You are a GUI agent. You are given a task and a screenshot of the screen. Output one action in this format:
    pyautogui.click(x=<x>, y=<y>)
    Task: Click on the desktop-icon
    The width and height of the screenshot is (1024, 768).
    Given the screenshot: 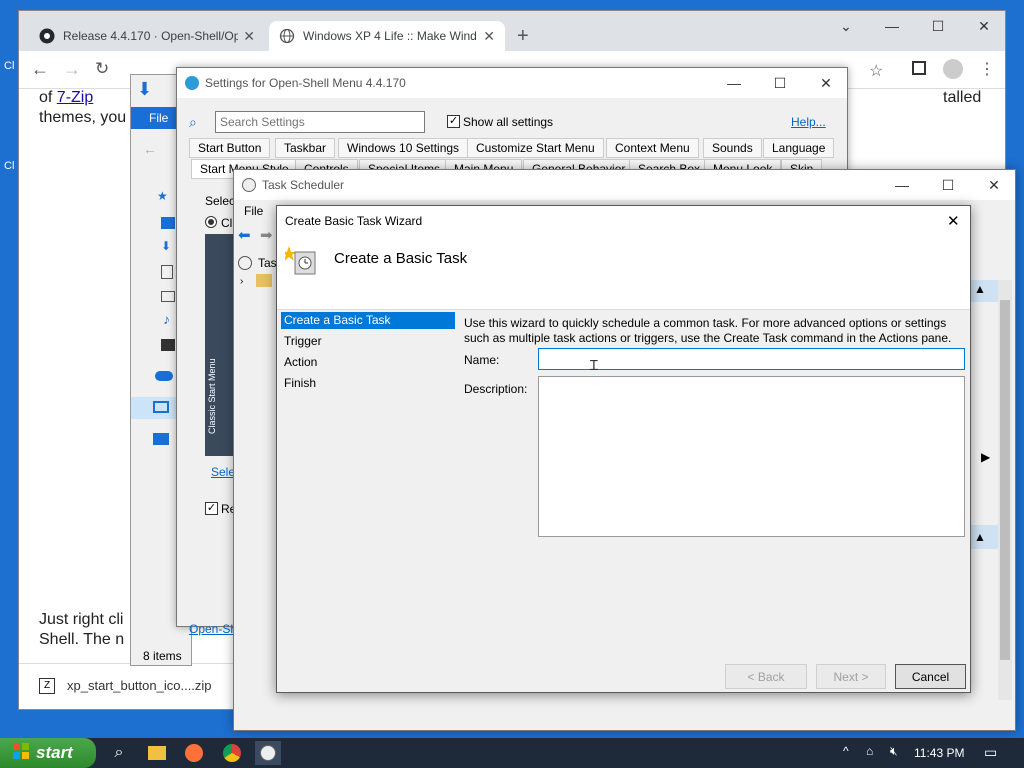 What is the action you would take?
    pyautogui.click(x=168, y=223)
    